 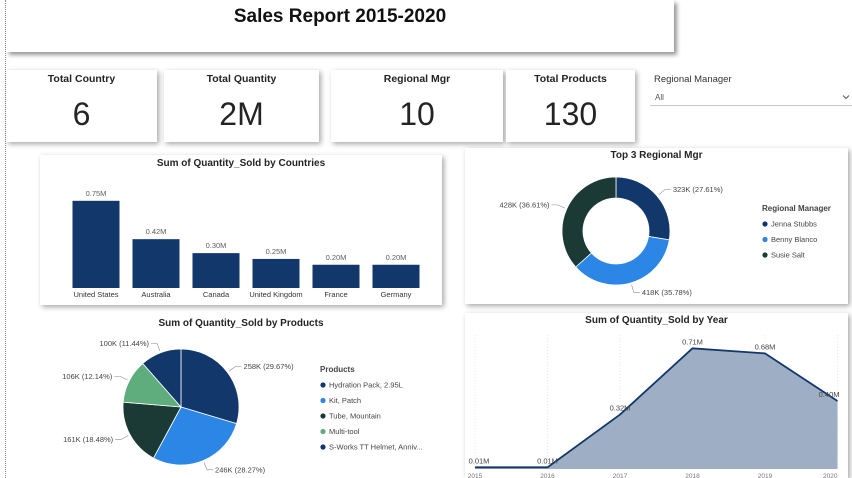 I want to click on x-tick-label: 2019, so click(x=765, y=475).